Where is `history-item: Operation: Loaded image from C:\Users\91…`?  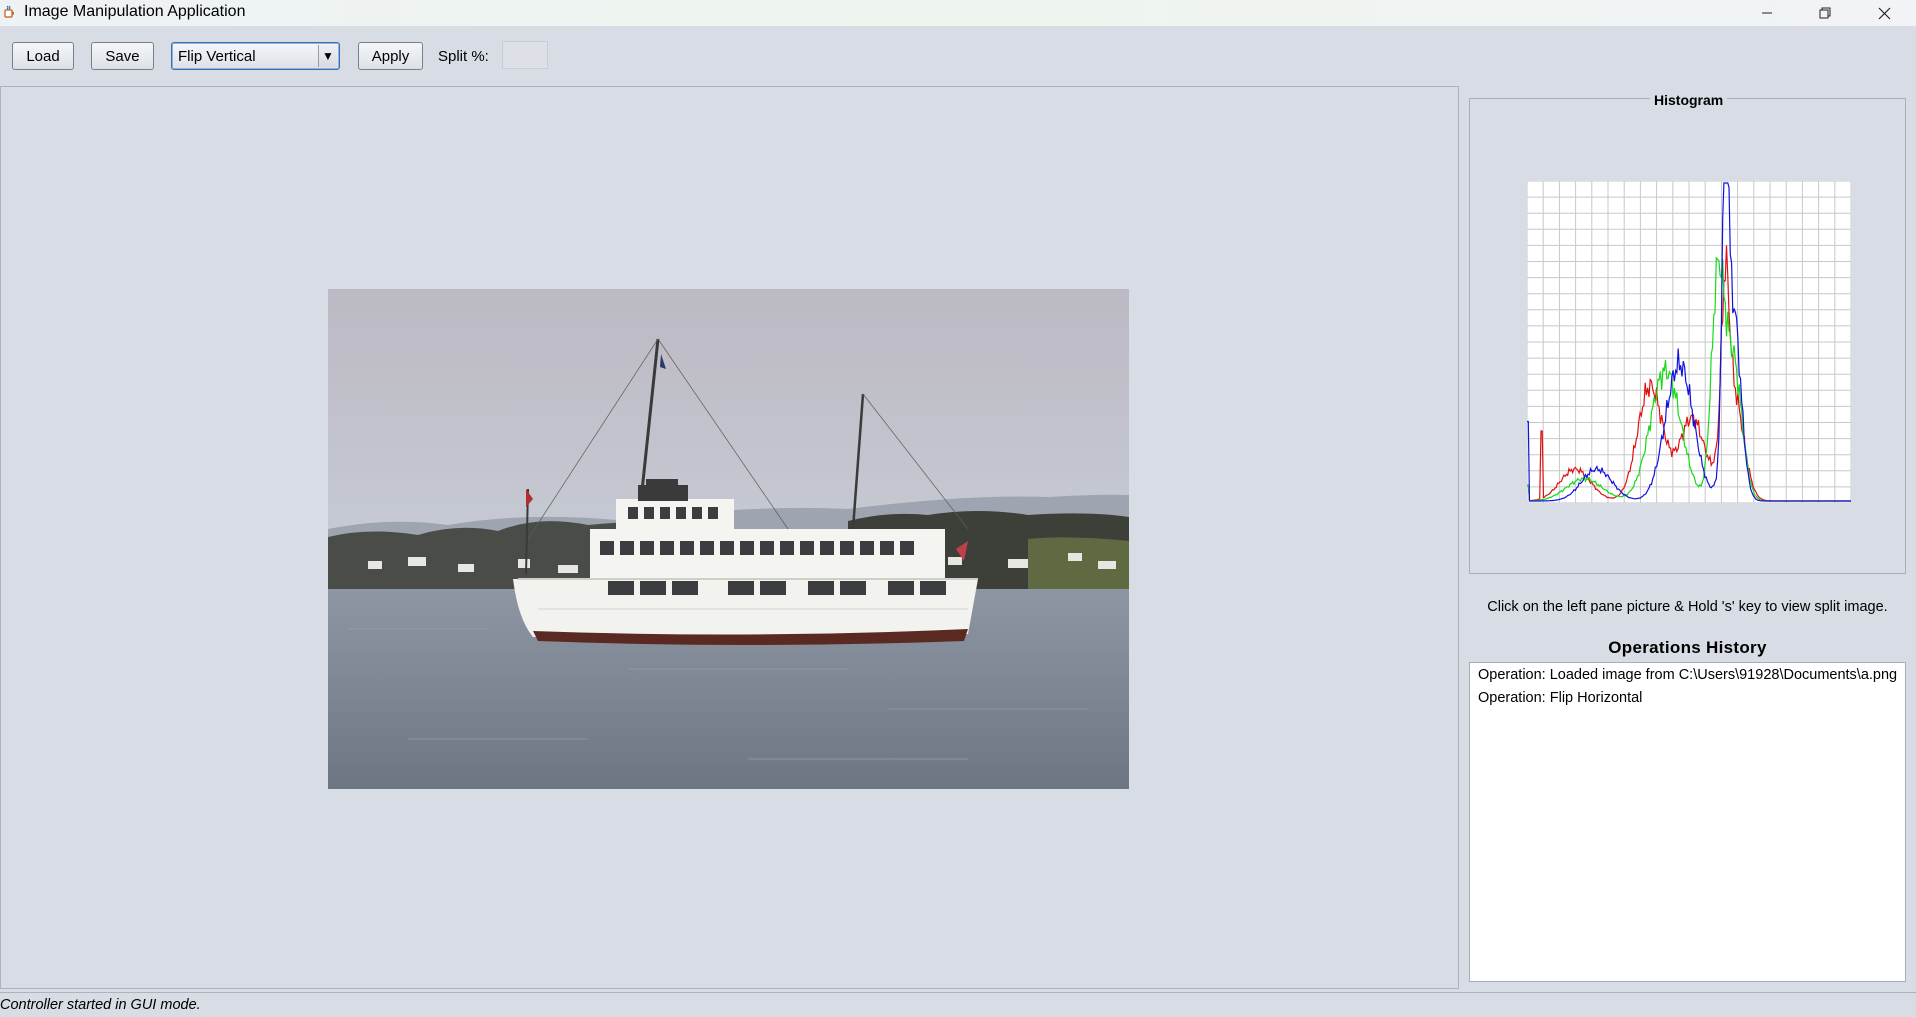
history-item: Operation: Loaded image from C:\Users\91… is located at coordinates (1687, 675).